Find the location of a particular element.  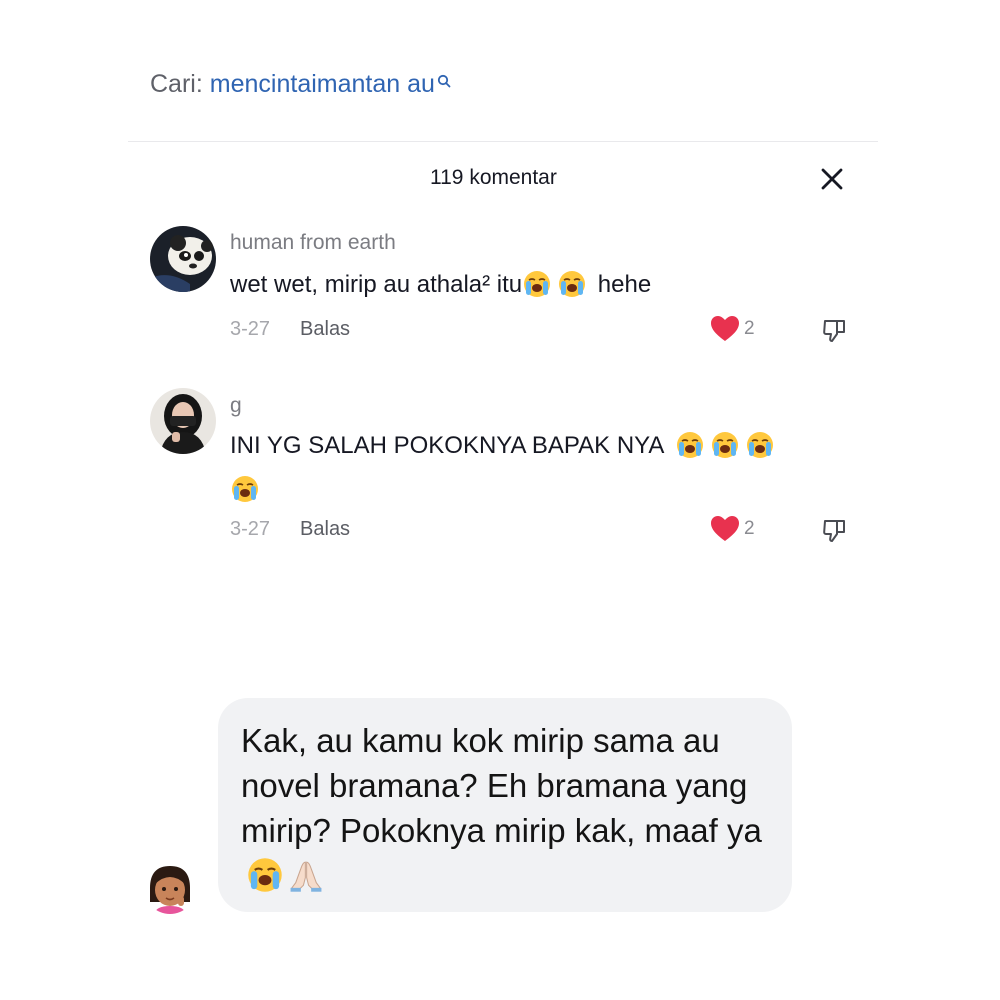

search-bar: Cari: mencintaimantan au is located at coordinates (300, 84).